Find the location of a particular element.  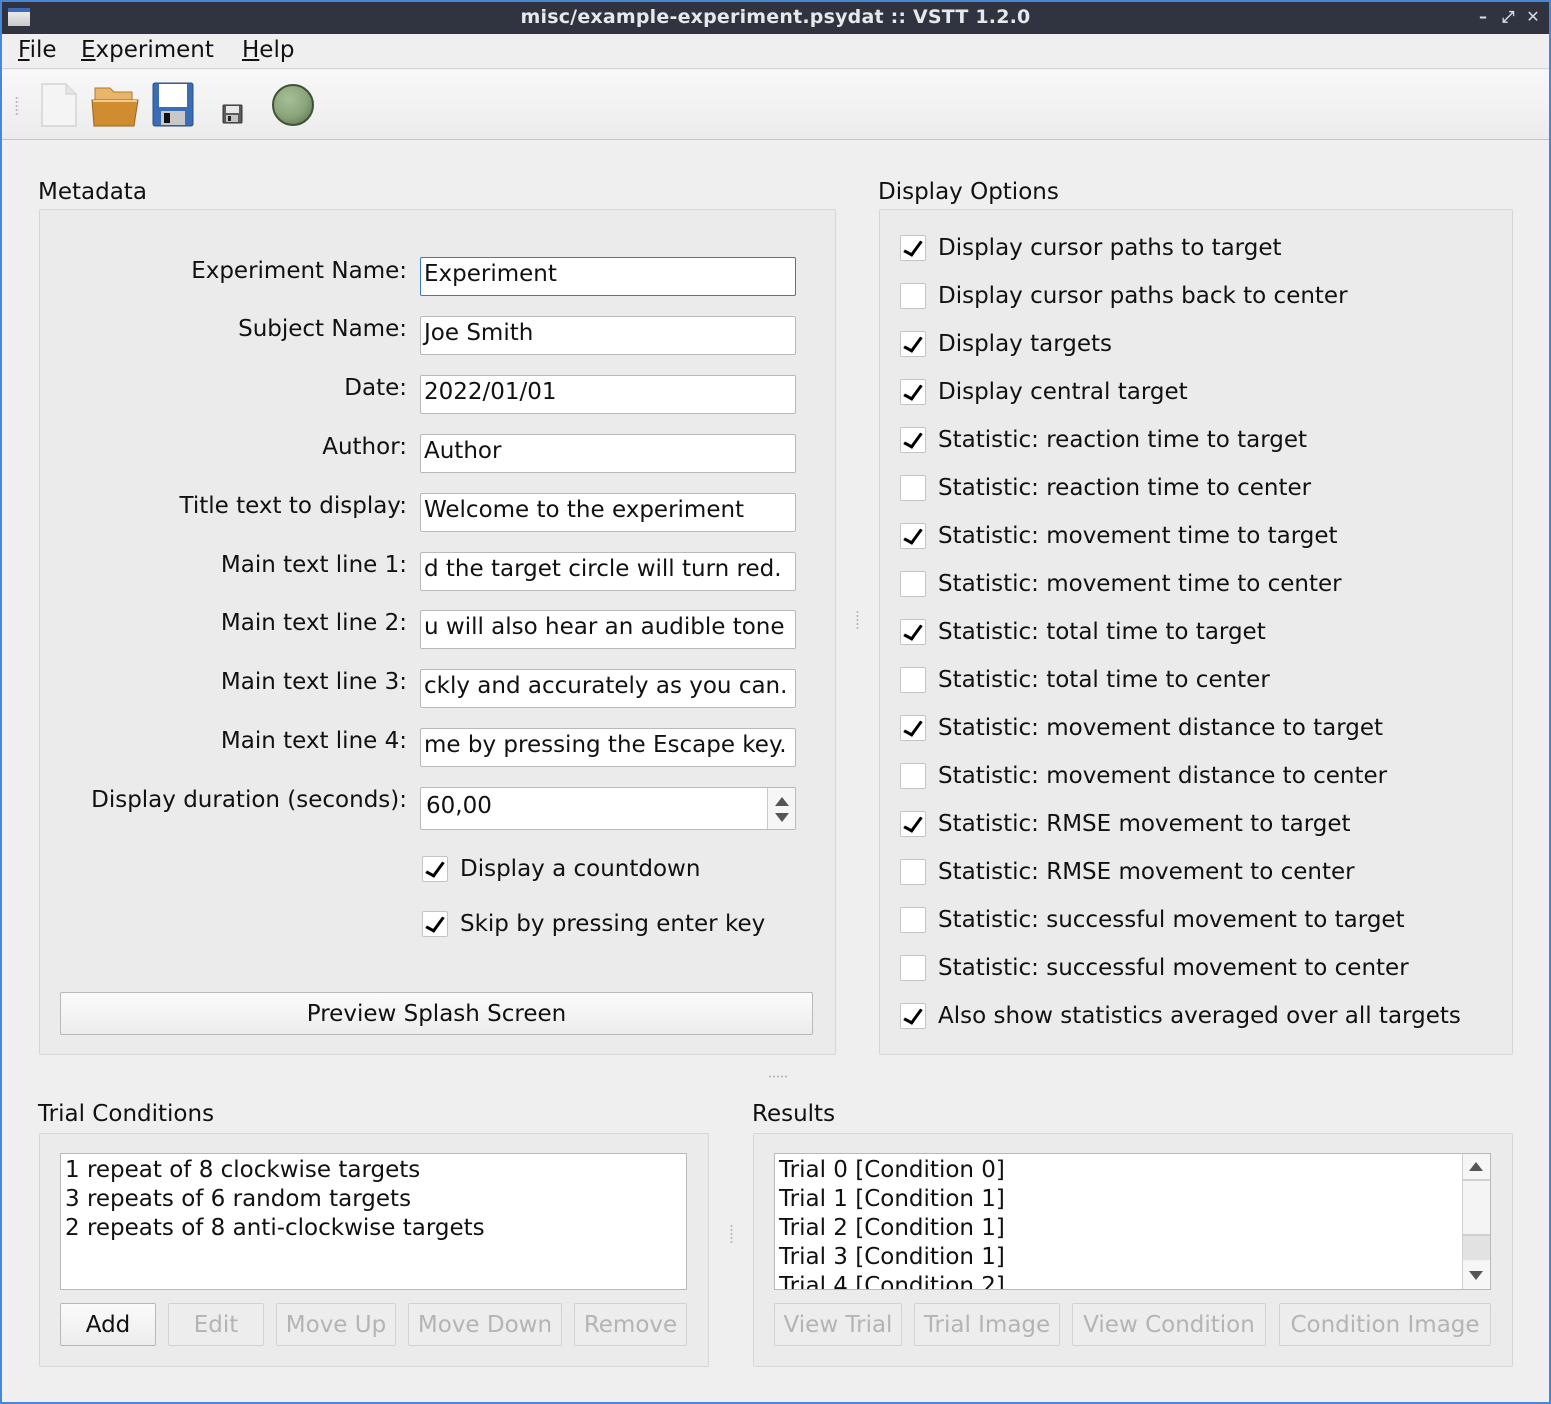

display-duration-spinbox: 60,00 is located at coordinates (608, 808).